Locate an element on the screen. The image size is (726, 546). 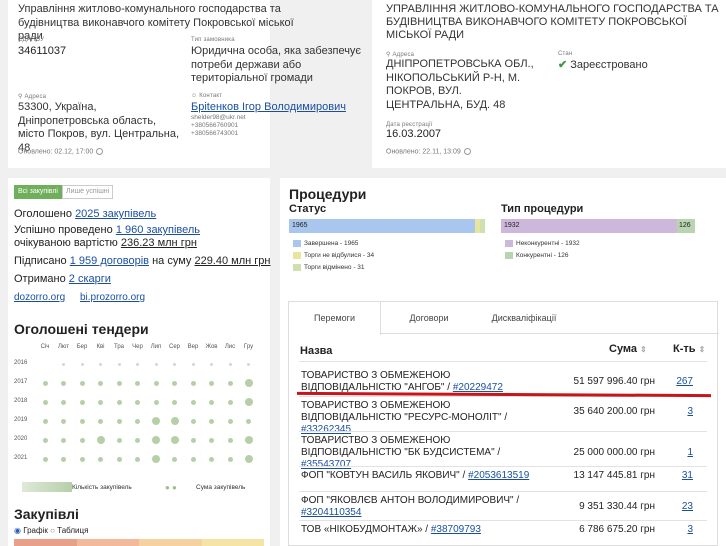
type-bar-noncompetitive: 1932 is located at coordinates (589, 226).